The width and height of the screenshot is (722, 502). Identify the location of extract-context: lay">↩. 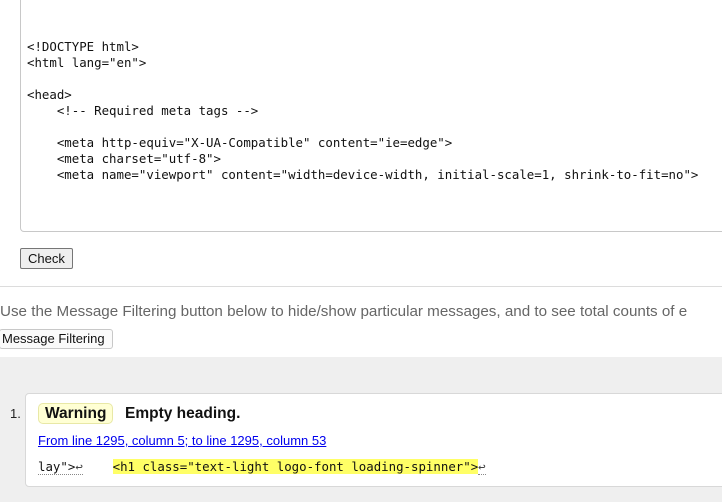
(60, 467).